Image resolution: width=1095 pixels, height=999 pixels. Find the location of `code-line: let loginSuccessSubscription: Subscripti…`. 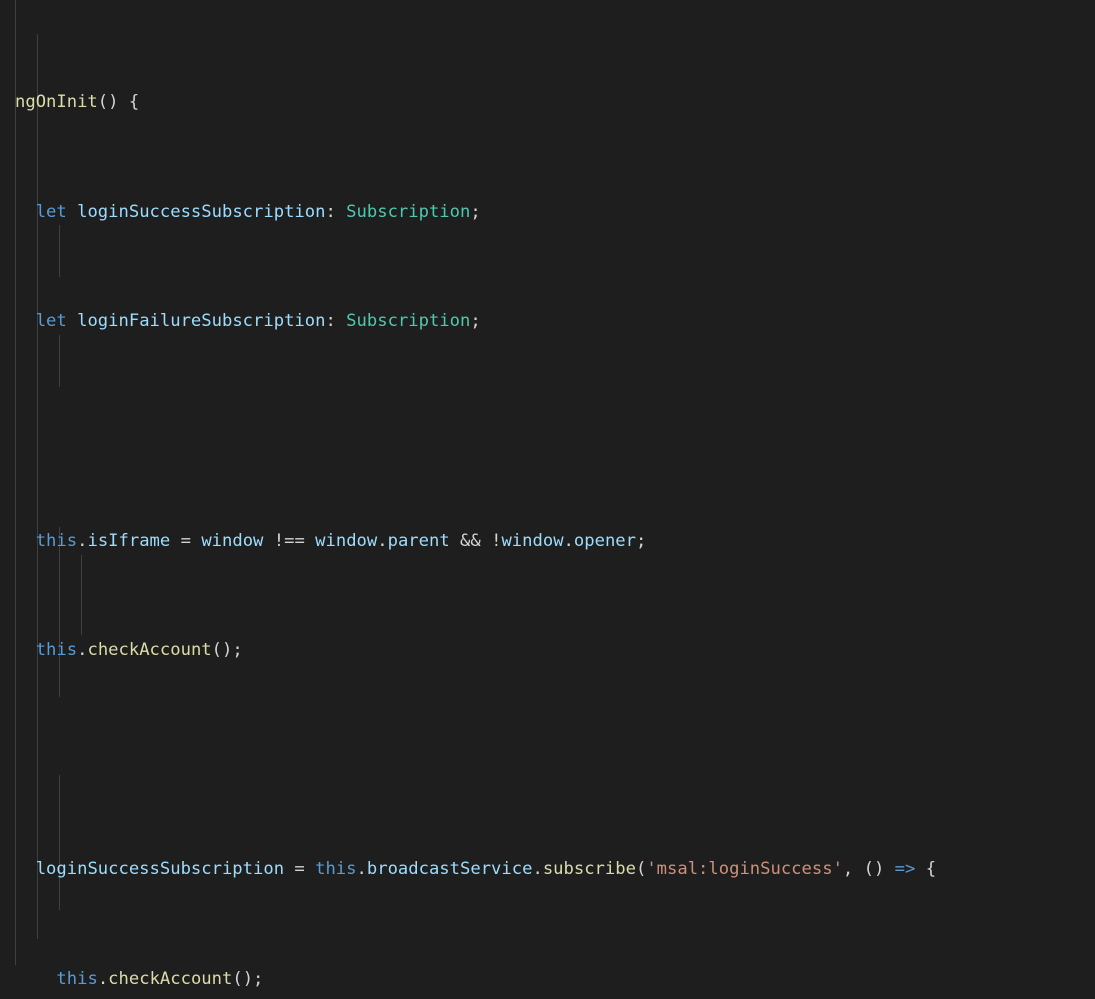

code-line: let loginSuccessSubscription: Subscripti… is located at coordinates (494, 212).